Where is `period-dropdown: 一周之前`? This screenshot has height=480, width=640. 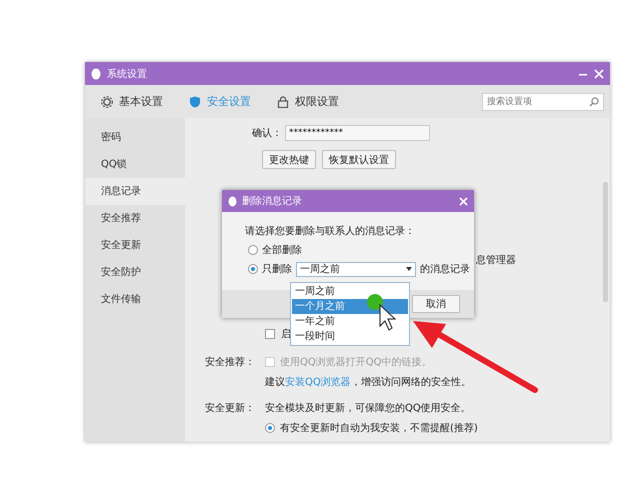 period-dropdown: 一周之前 is located at coordinates (356, 269).